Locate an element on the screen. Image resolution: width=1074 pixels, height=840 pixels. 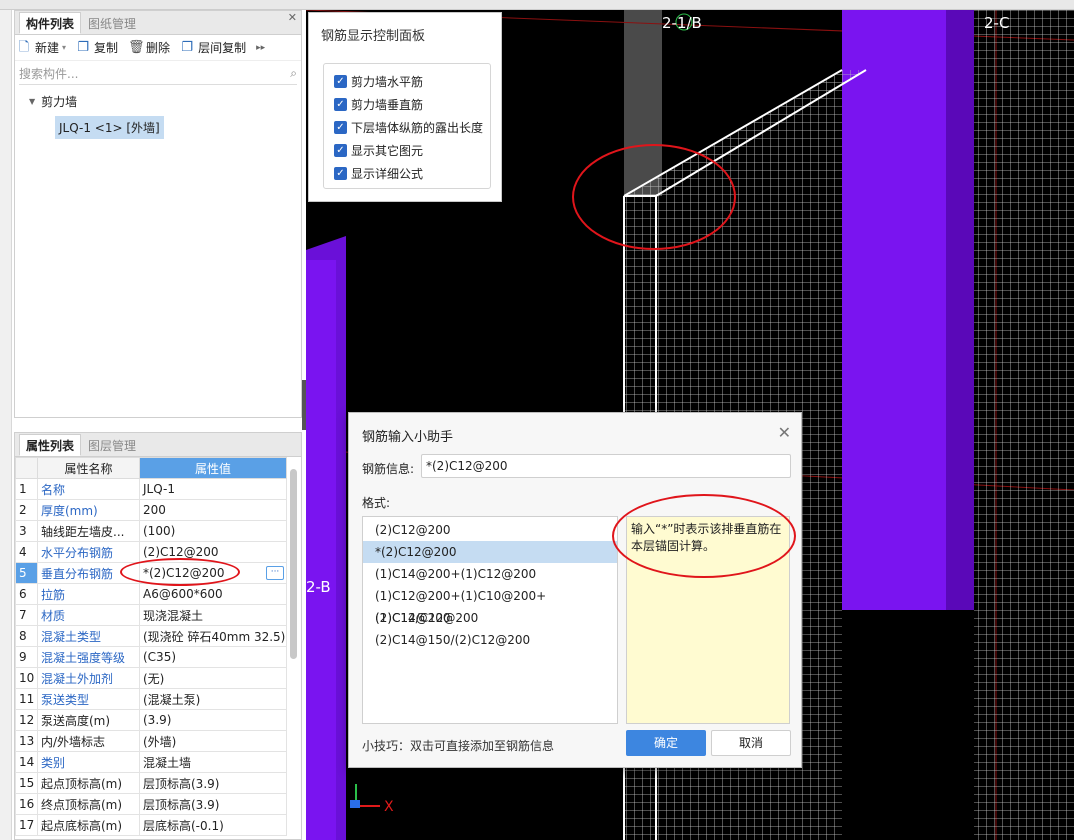
property-row: 12 泵送高度(m) (3.9) is located at coordinates (151, 720).